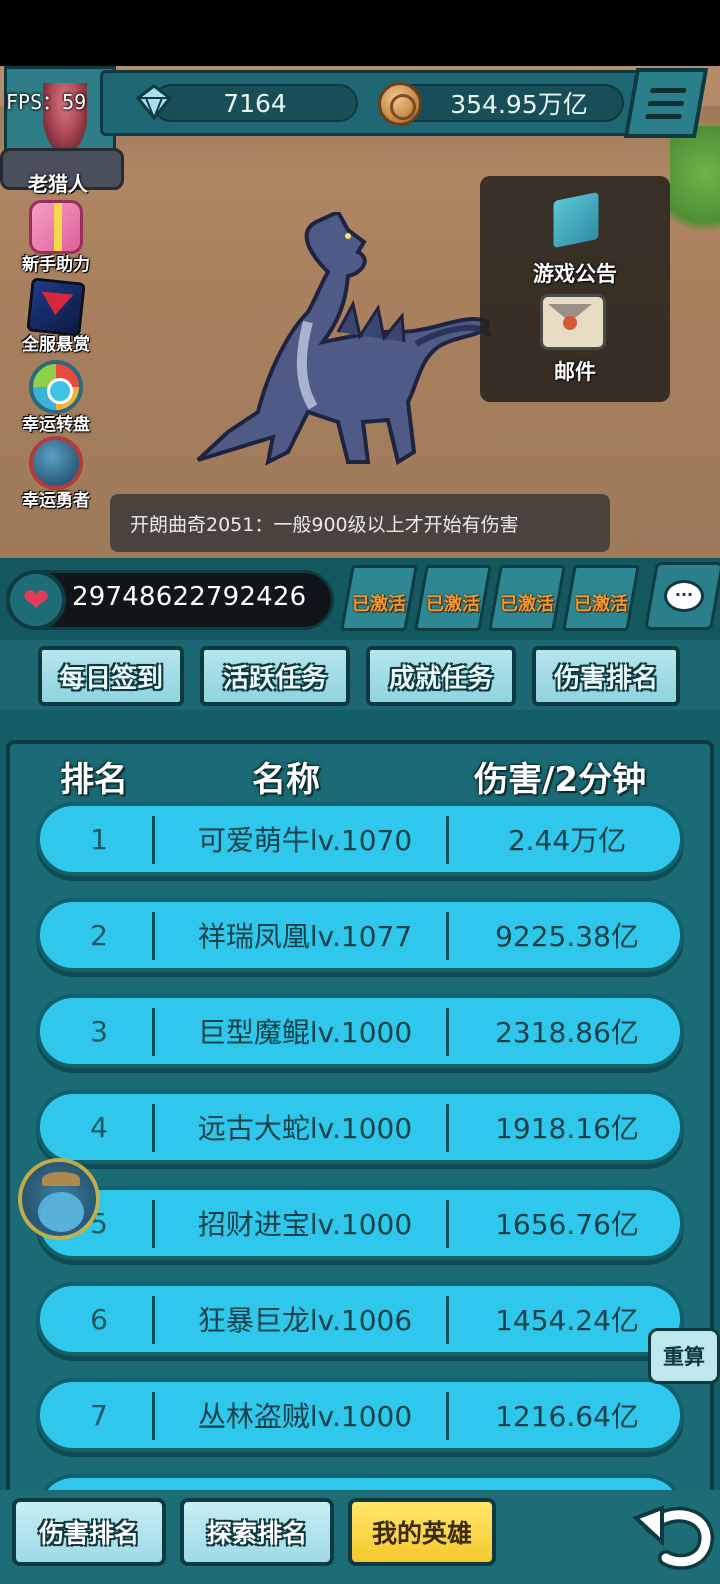 Image resolution: width=720 pixels, height=1584 pixels. I want to click on side-item-hero: 幸运勇者, so click(56, 473).